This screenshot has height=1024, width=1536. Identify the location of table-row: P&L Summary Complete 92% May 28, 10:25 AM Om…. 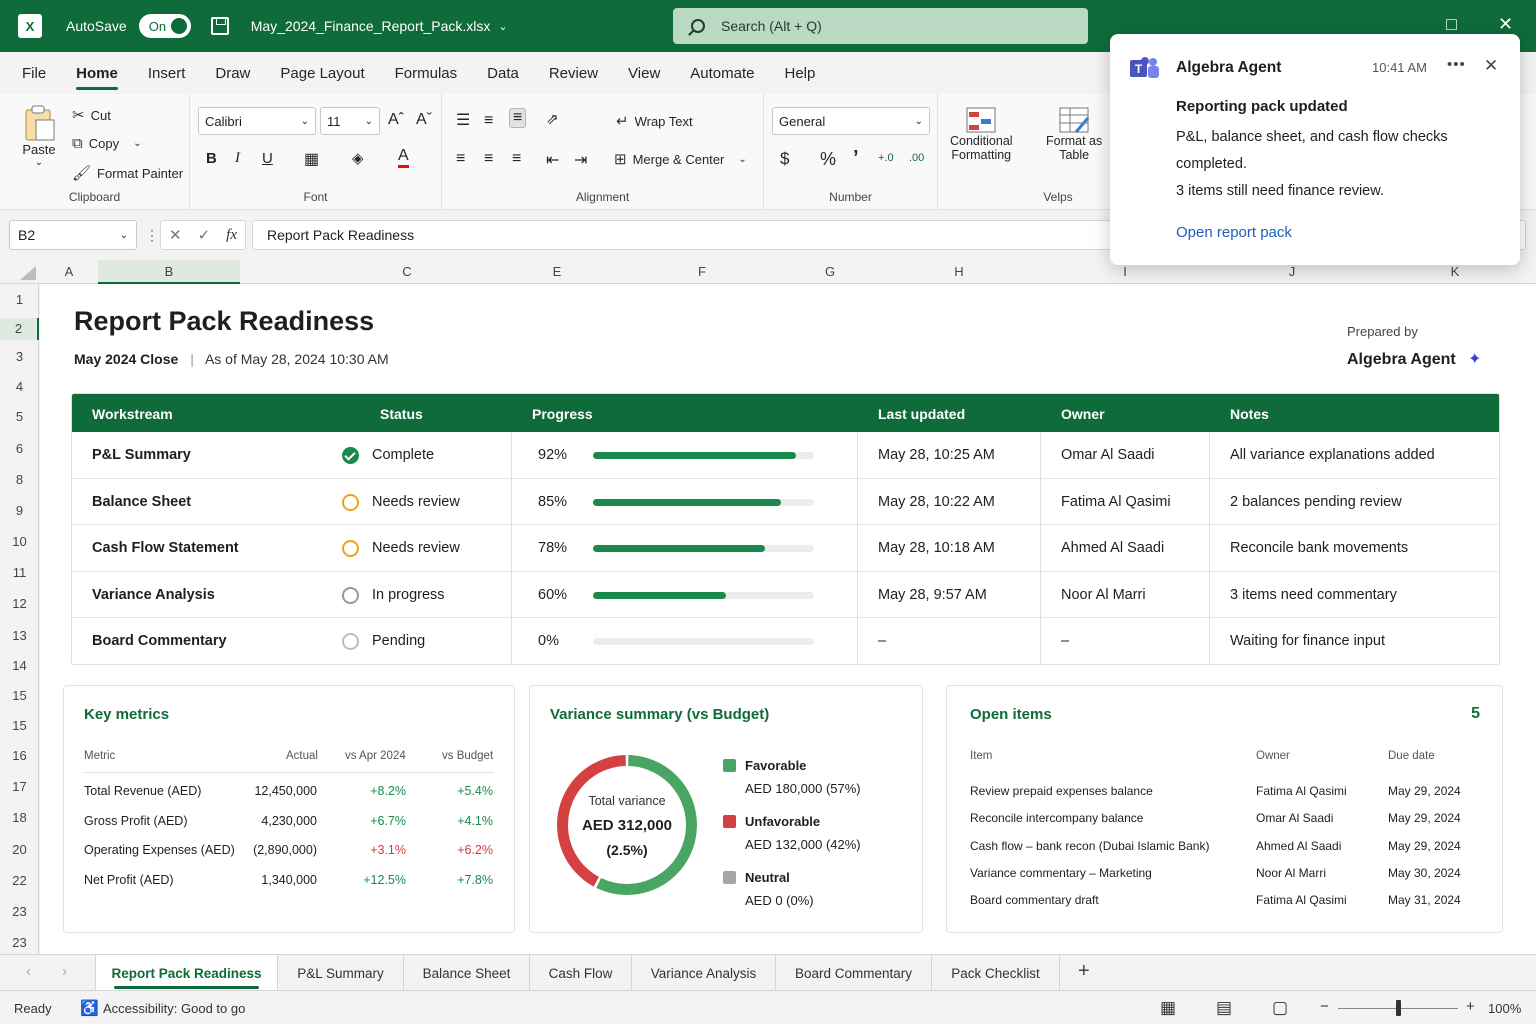
(785, 455).